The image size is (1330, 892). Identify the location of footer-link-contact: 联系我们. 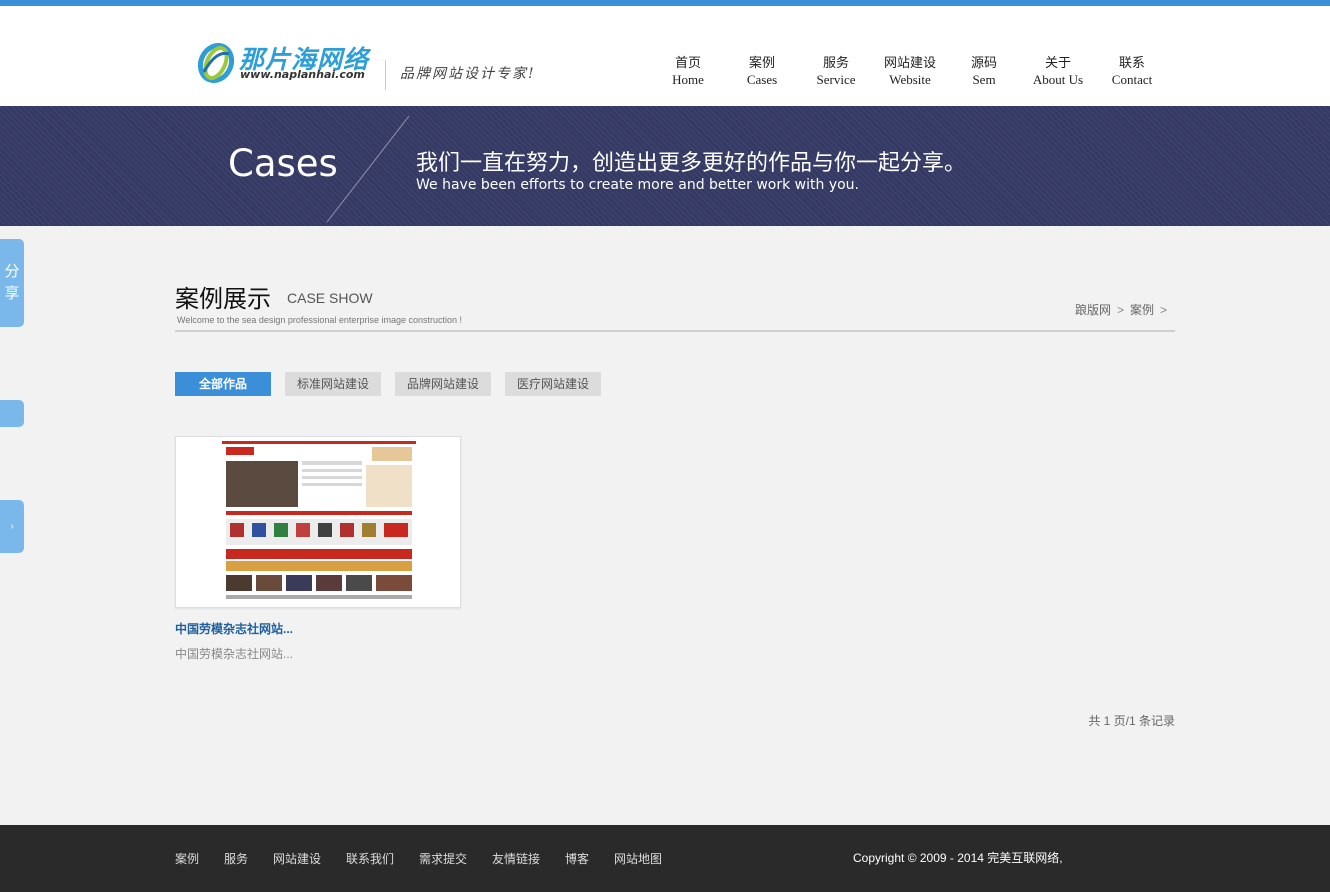
(370, 858).